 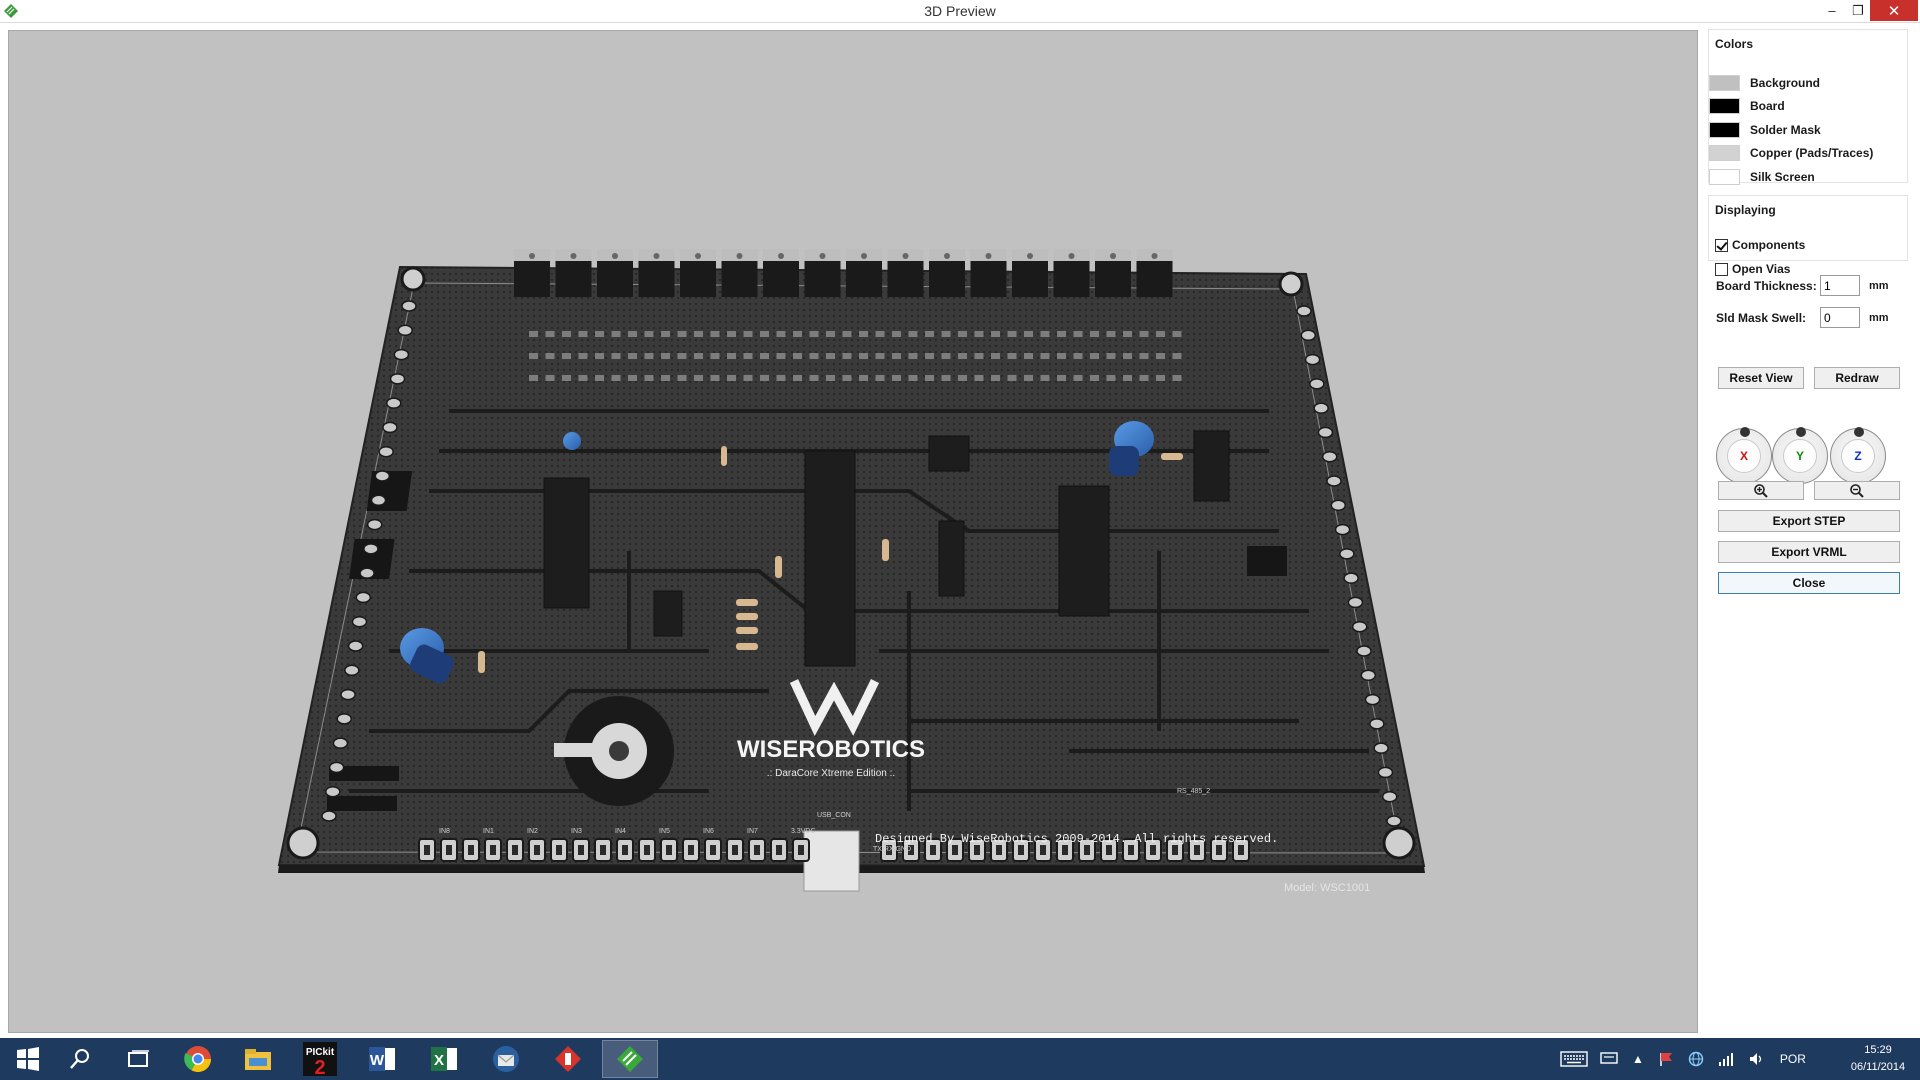 I want to click on minimize-button: –, so click(x=1832, y=10).